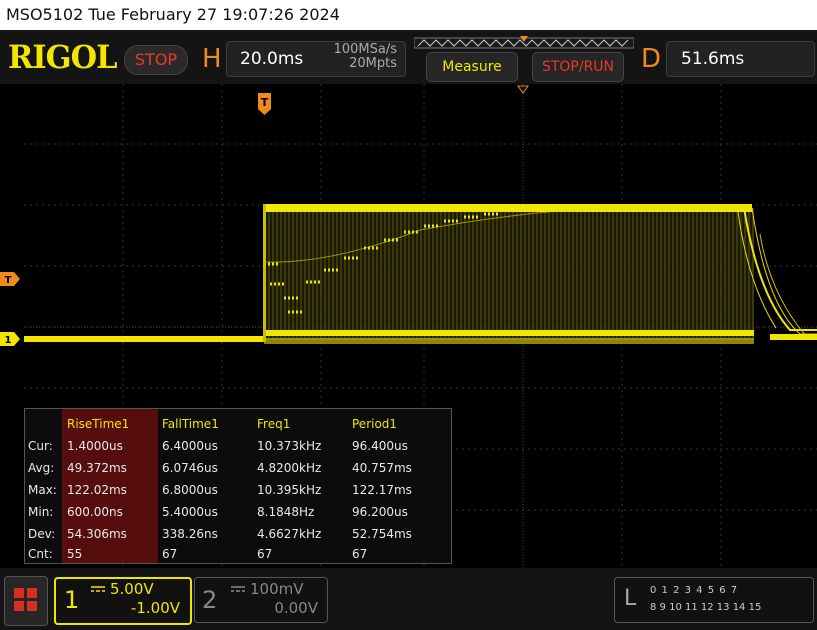 The height and width of the screenshot is (630, 817). Describe the element at coordinates (63, 57) in the screenshot. I see `rigol-logo: RIGOL` at that location.